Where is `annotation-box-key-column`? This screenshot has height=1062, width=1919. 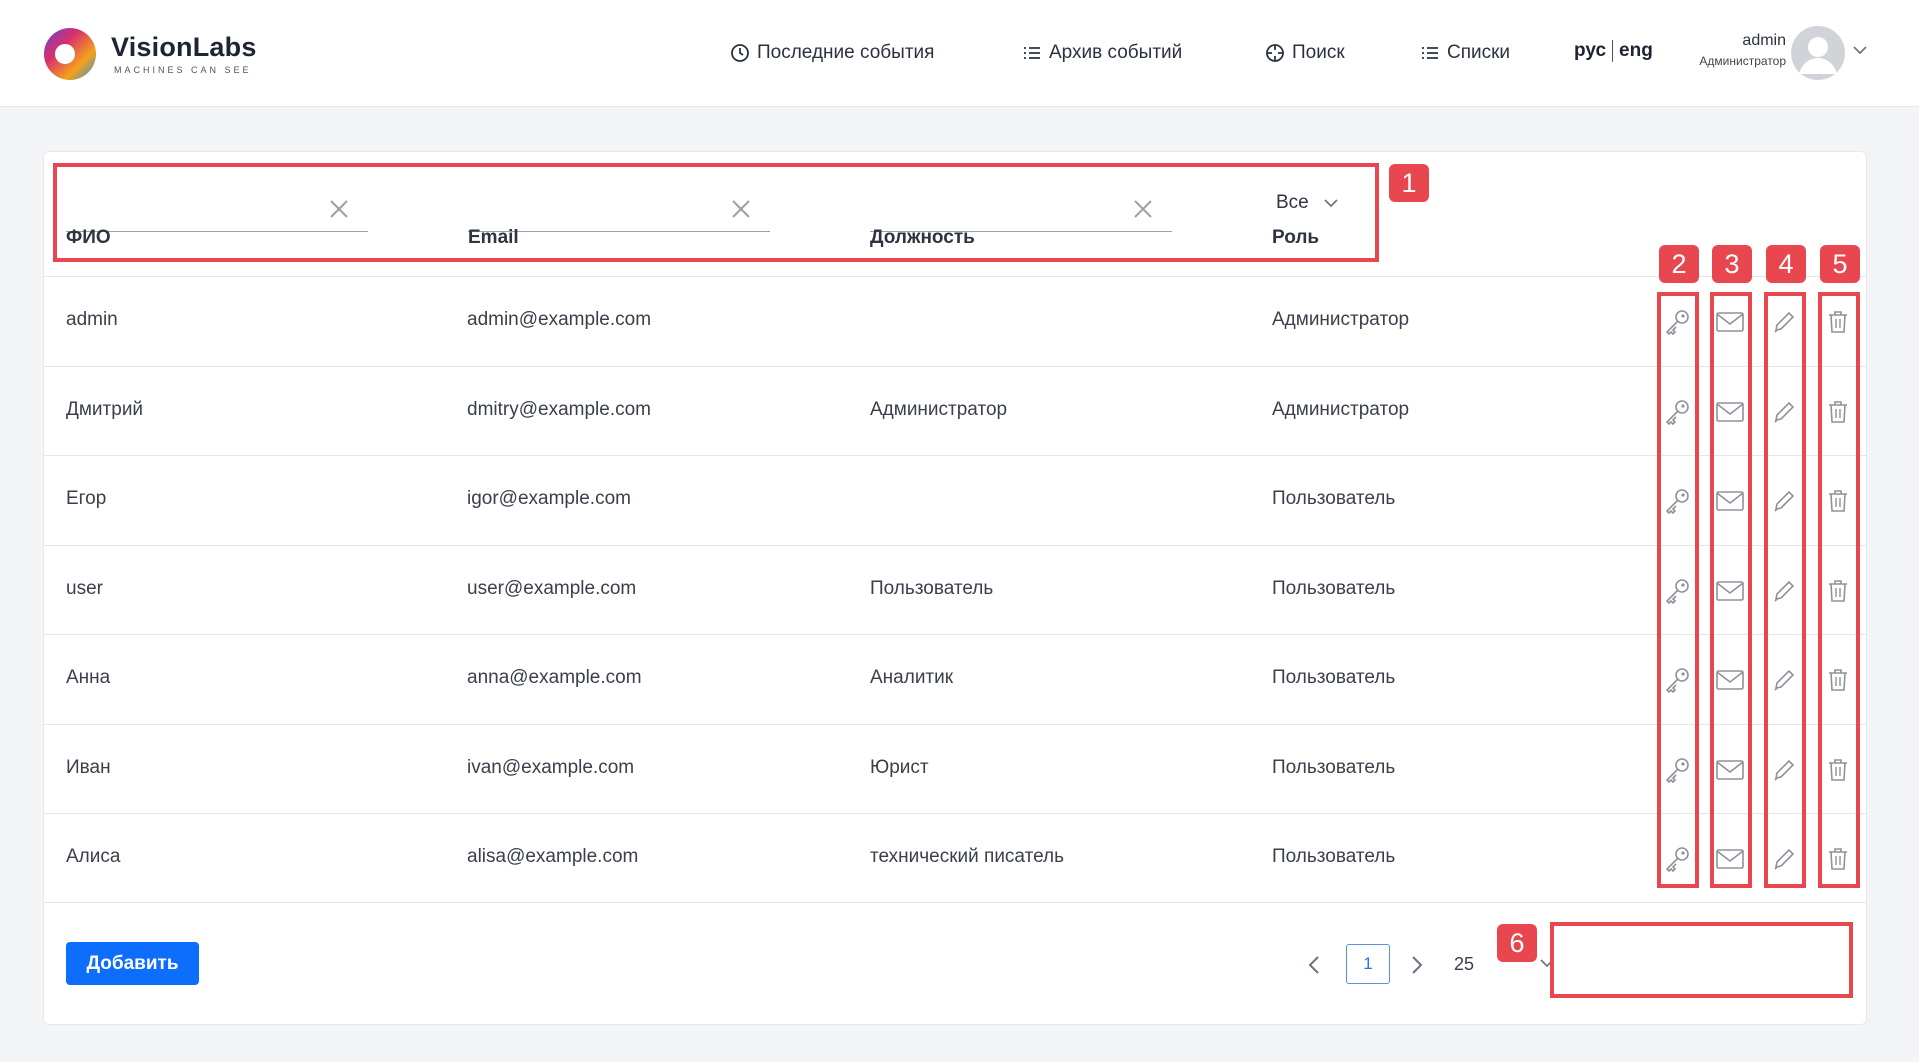 annotation-box-key-column is located at coordinates (1678, 590).